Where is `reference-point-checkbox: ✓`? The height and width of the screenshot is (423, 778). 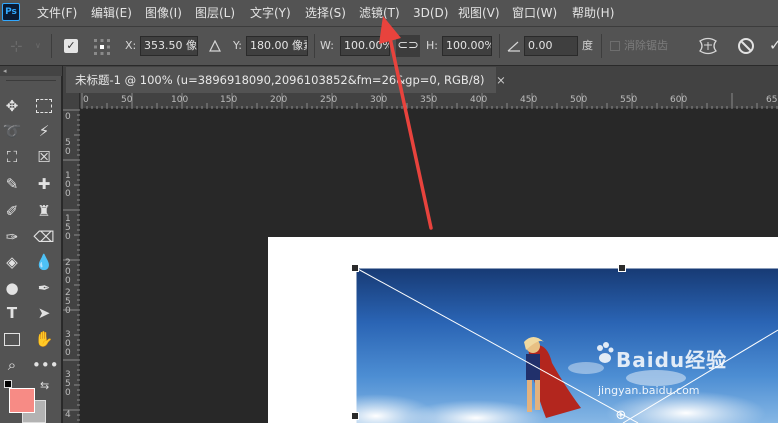 reference-point-checkbox: ✓ is located at coordinates (71, 46).